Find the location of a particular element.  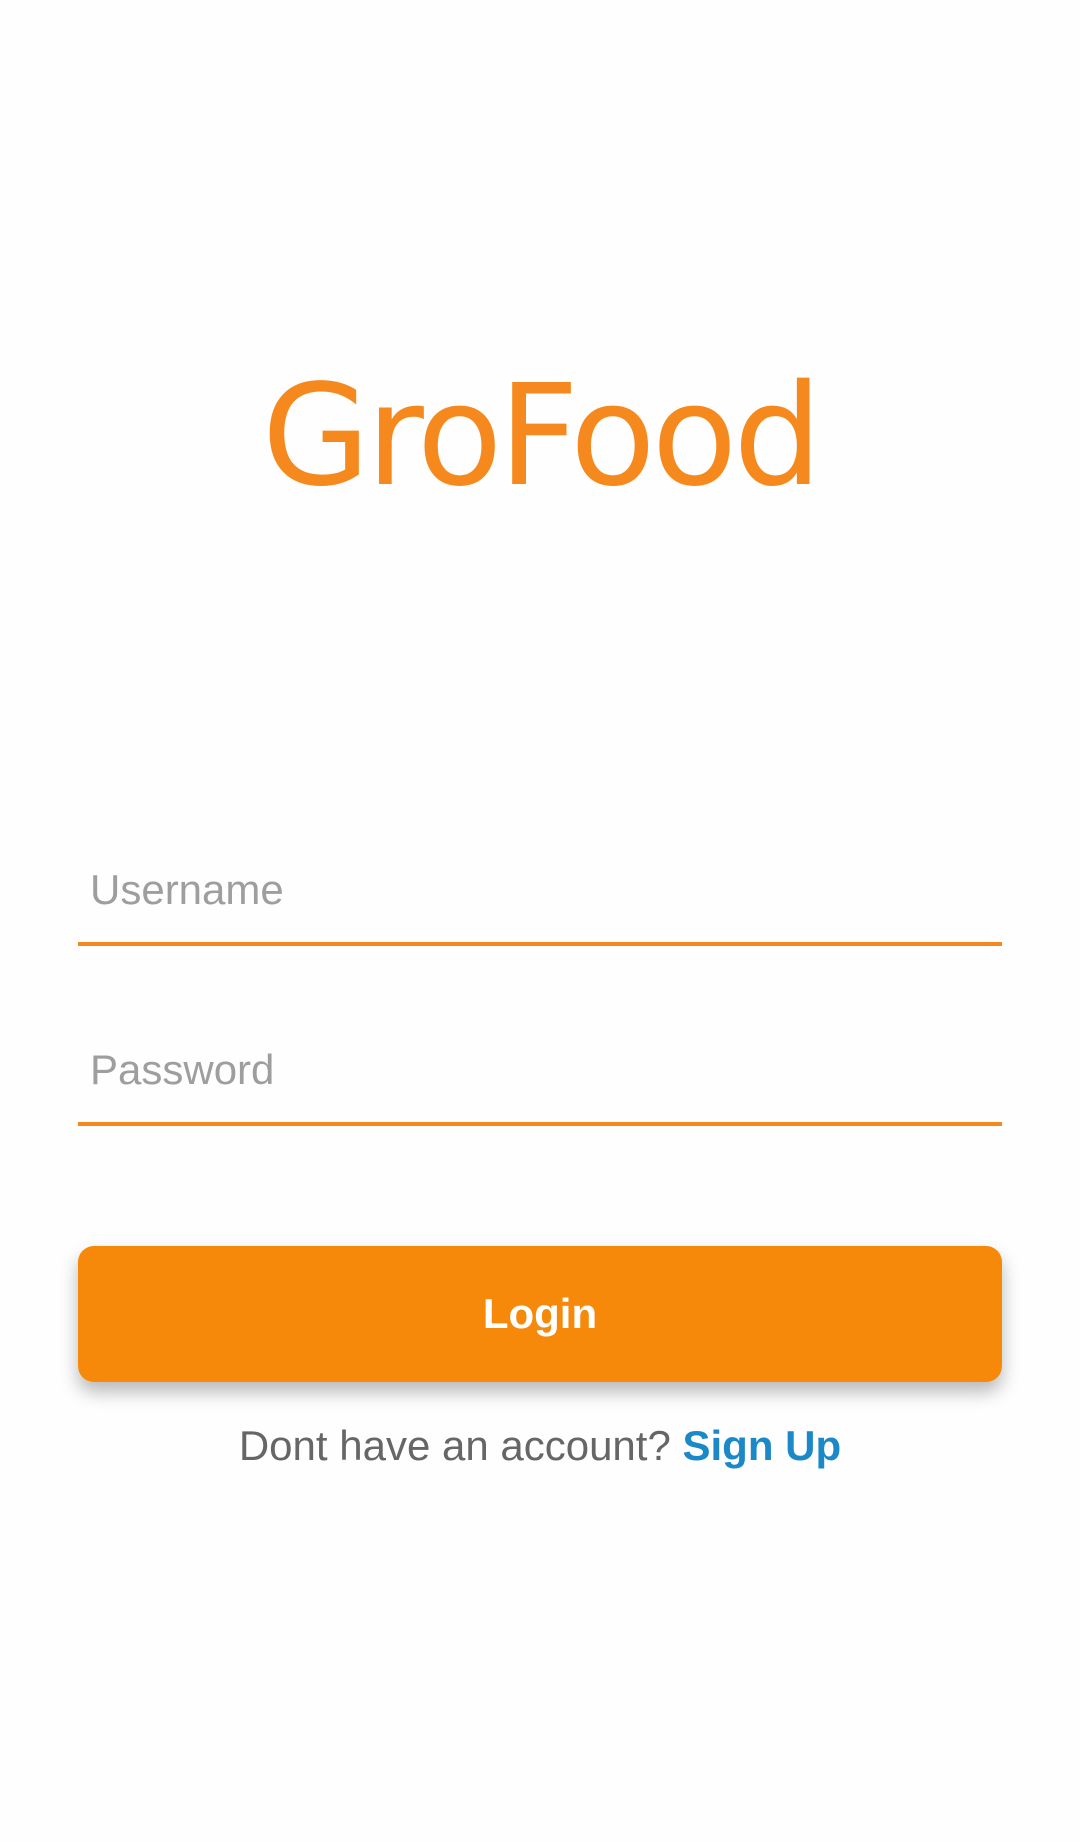

signup-link: Sign Up is located at coordinates (762, 1445).